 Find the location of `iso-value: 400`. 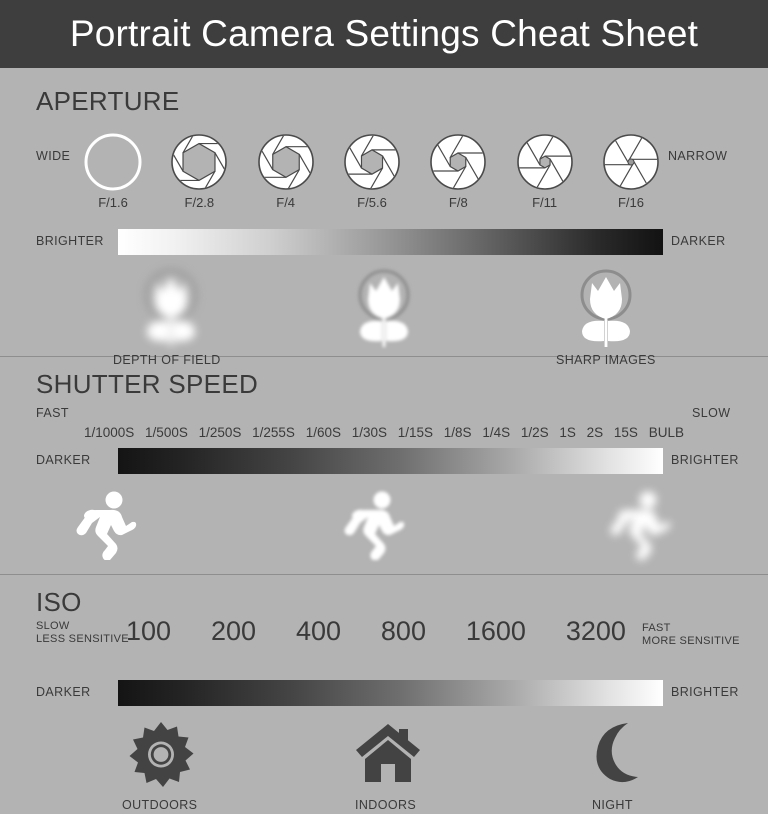

iso-value: 400 is located at coordinates (318, 631).